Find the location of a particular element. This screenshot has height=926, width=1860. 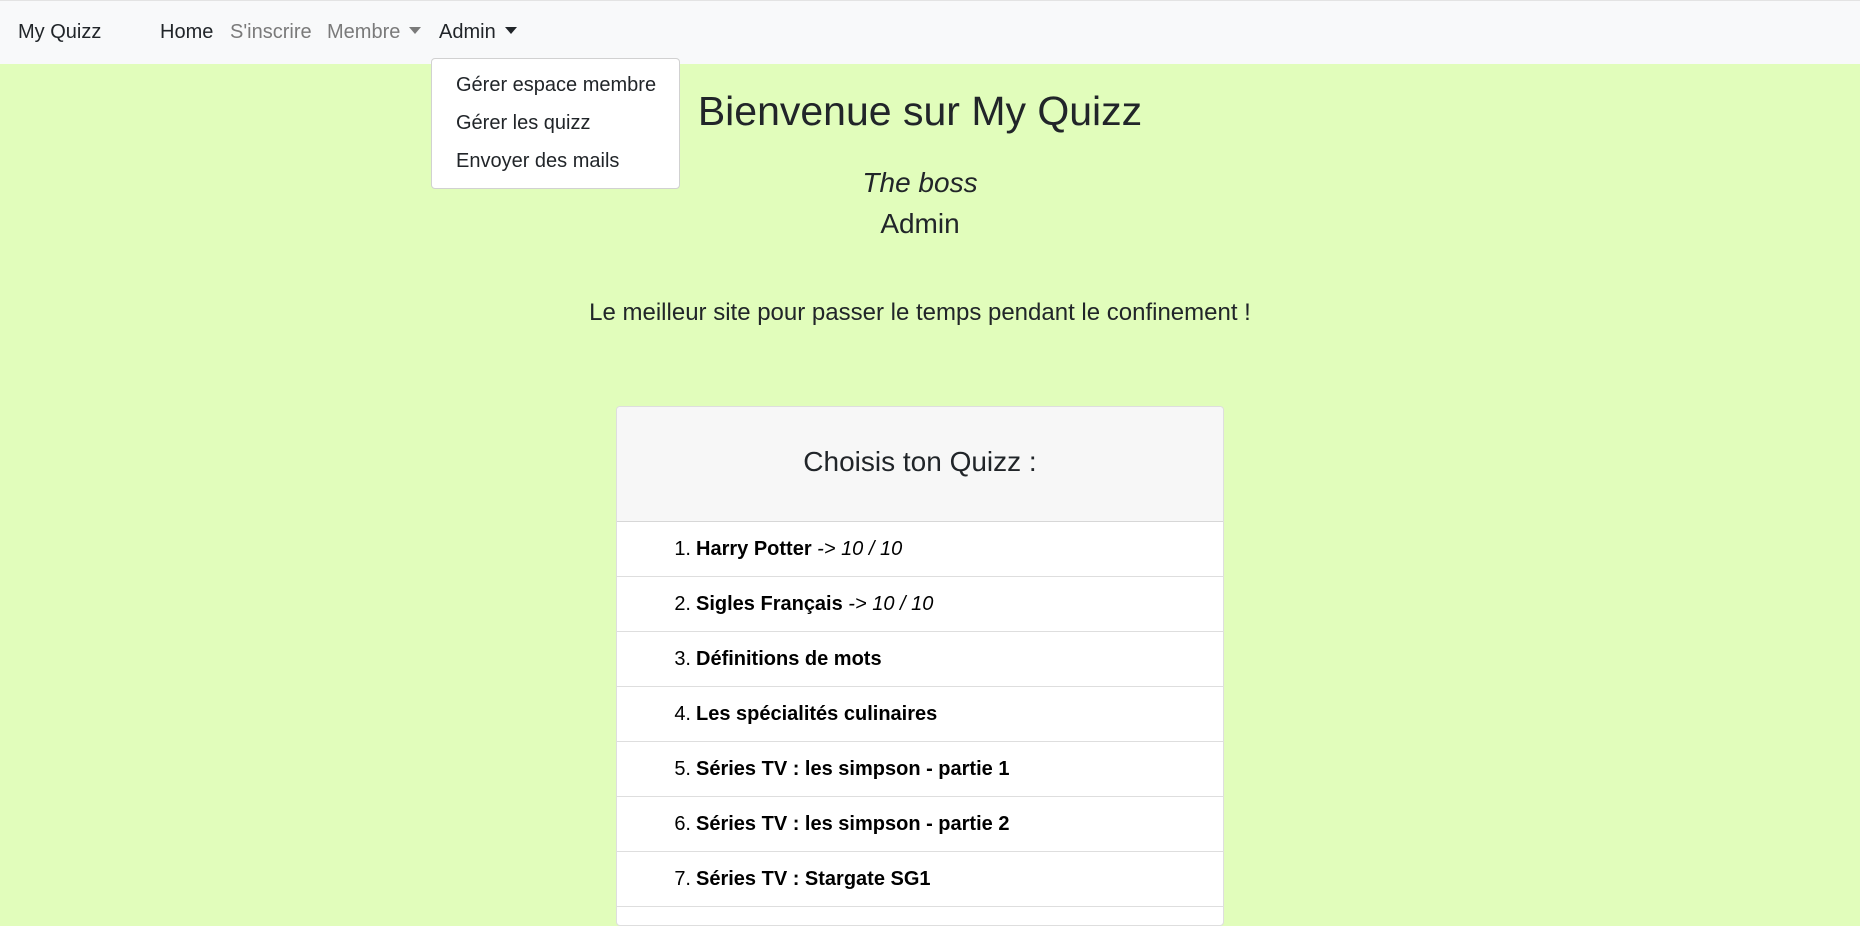

page-title: Bienvenue sur My Quizz is located at coordinates (920, 111).